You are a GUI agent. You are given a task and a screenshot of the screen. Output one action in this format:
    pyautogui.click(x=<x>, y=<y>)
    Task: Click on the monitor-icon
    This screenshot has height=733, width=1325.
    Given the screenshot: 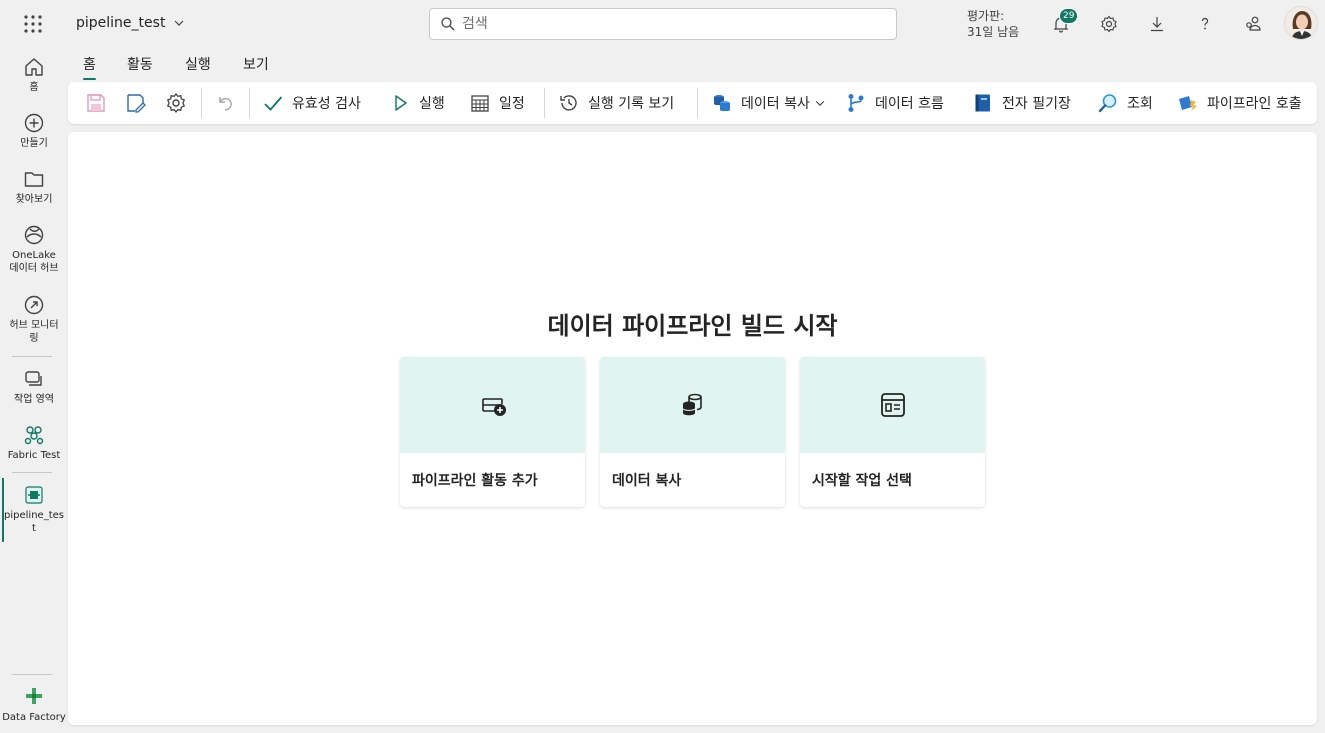 What is the action you would take?
    pyautogui.click(x=34, y=305)
    